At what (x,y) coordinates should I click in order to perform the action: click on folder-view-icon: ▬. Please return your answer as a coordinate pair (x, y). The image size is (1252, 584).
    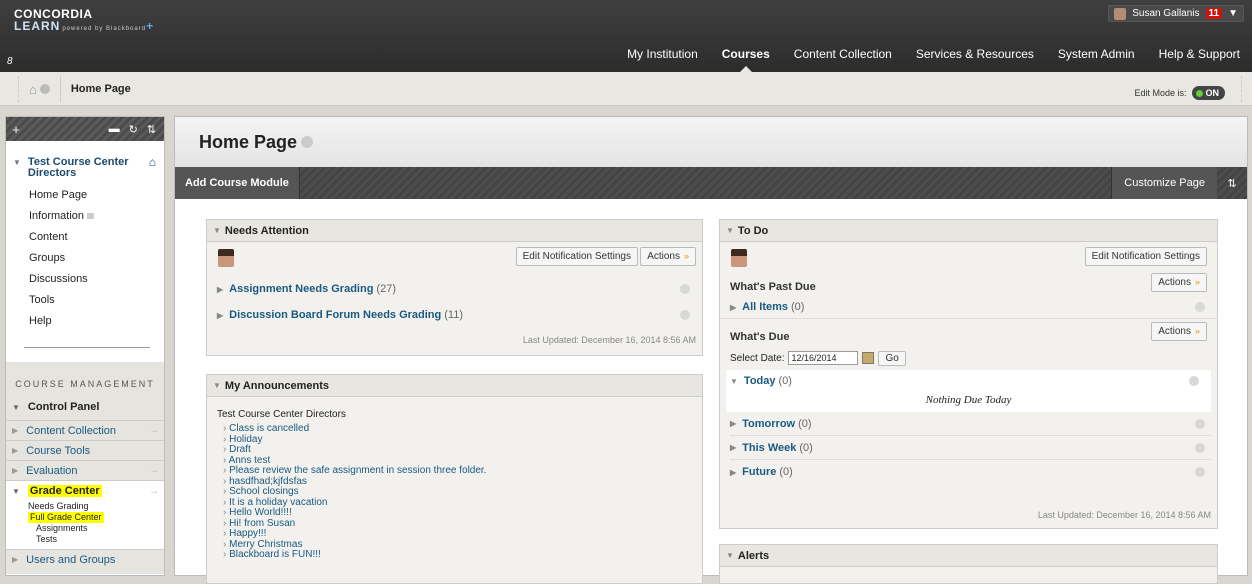
    Looking at the image, I should click on (114, 129).